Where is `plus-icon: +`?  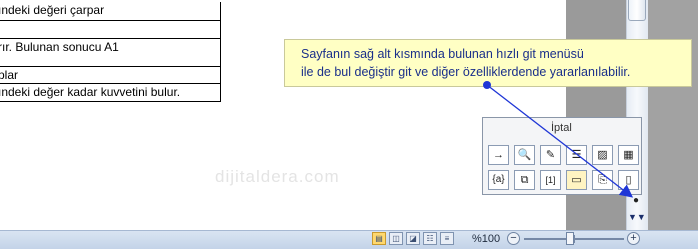 plus-icon: + is located at coordinates (633, 238).